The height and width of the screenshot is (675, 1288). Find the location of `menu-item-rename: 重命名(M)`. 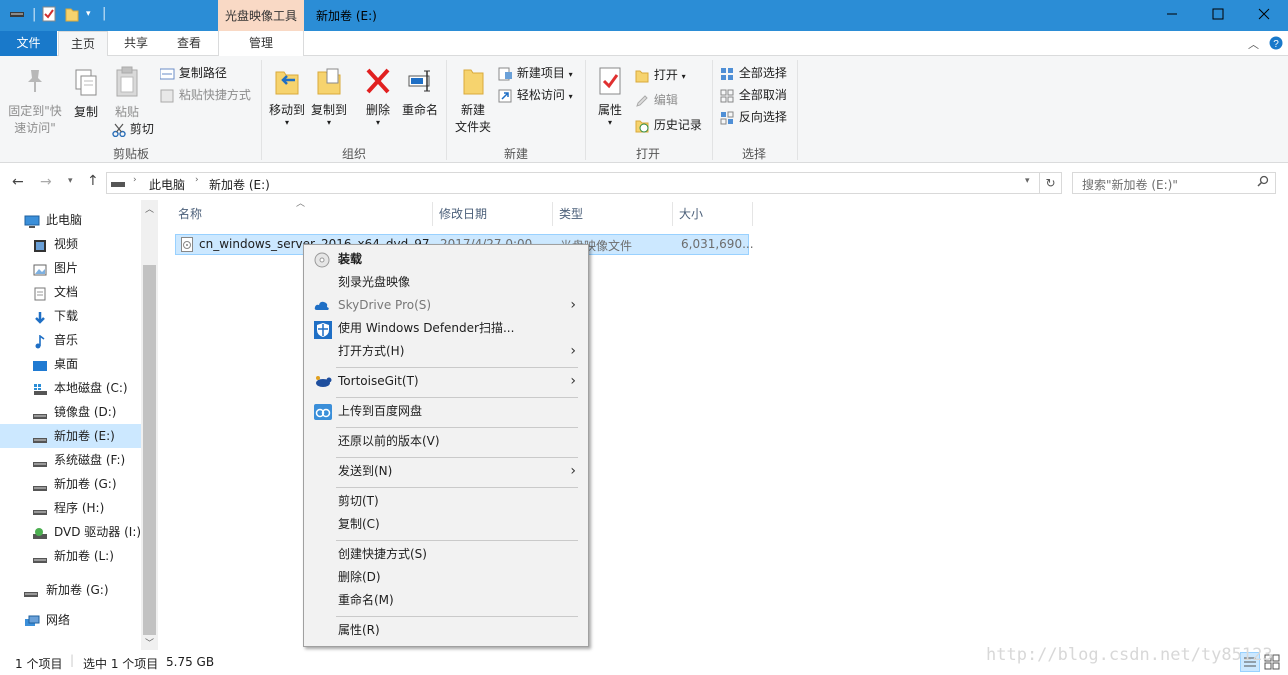

menu-item-rename: 重命名(M) is located at coordinates (446, 600).